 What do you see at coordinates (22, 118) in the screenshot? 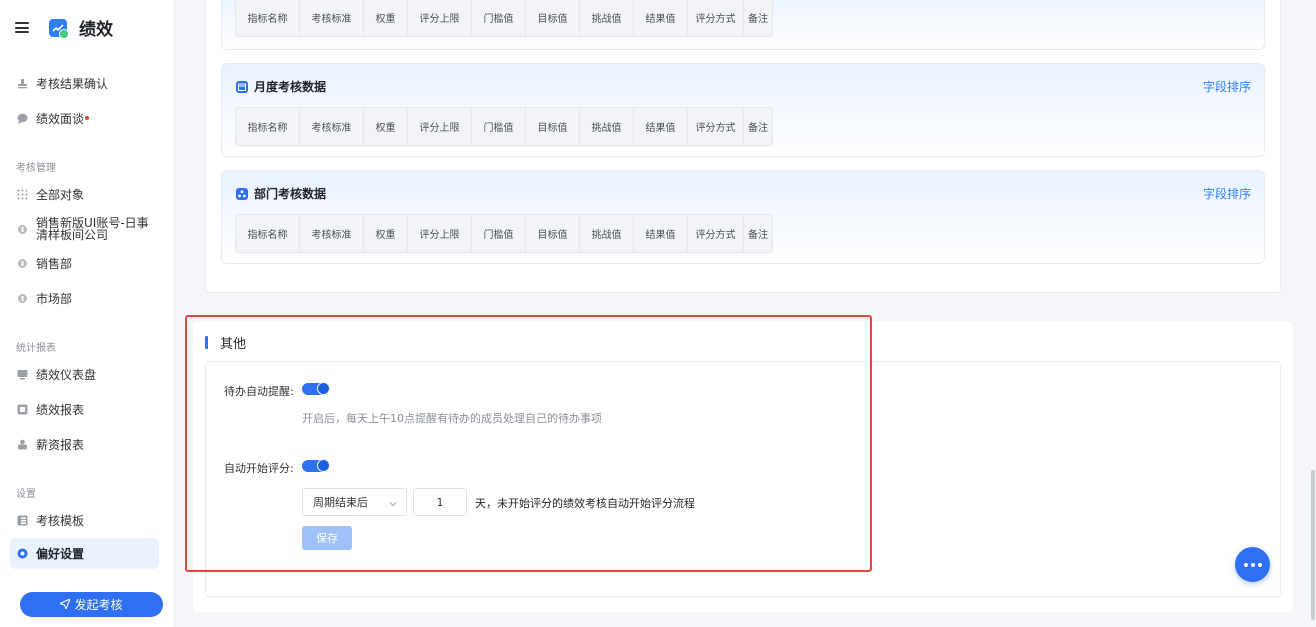
I see `chat-icon` at bounding box center [22, 118].